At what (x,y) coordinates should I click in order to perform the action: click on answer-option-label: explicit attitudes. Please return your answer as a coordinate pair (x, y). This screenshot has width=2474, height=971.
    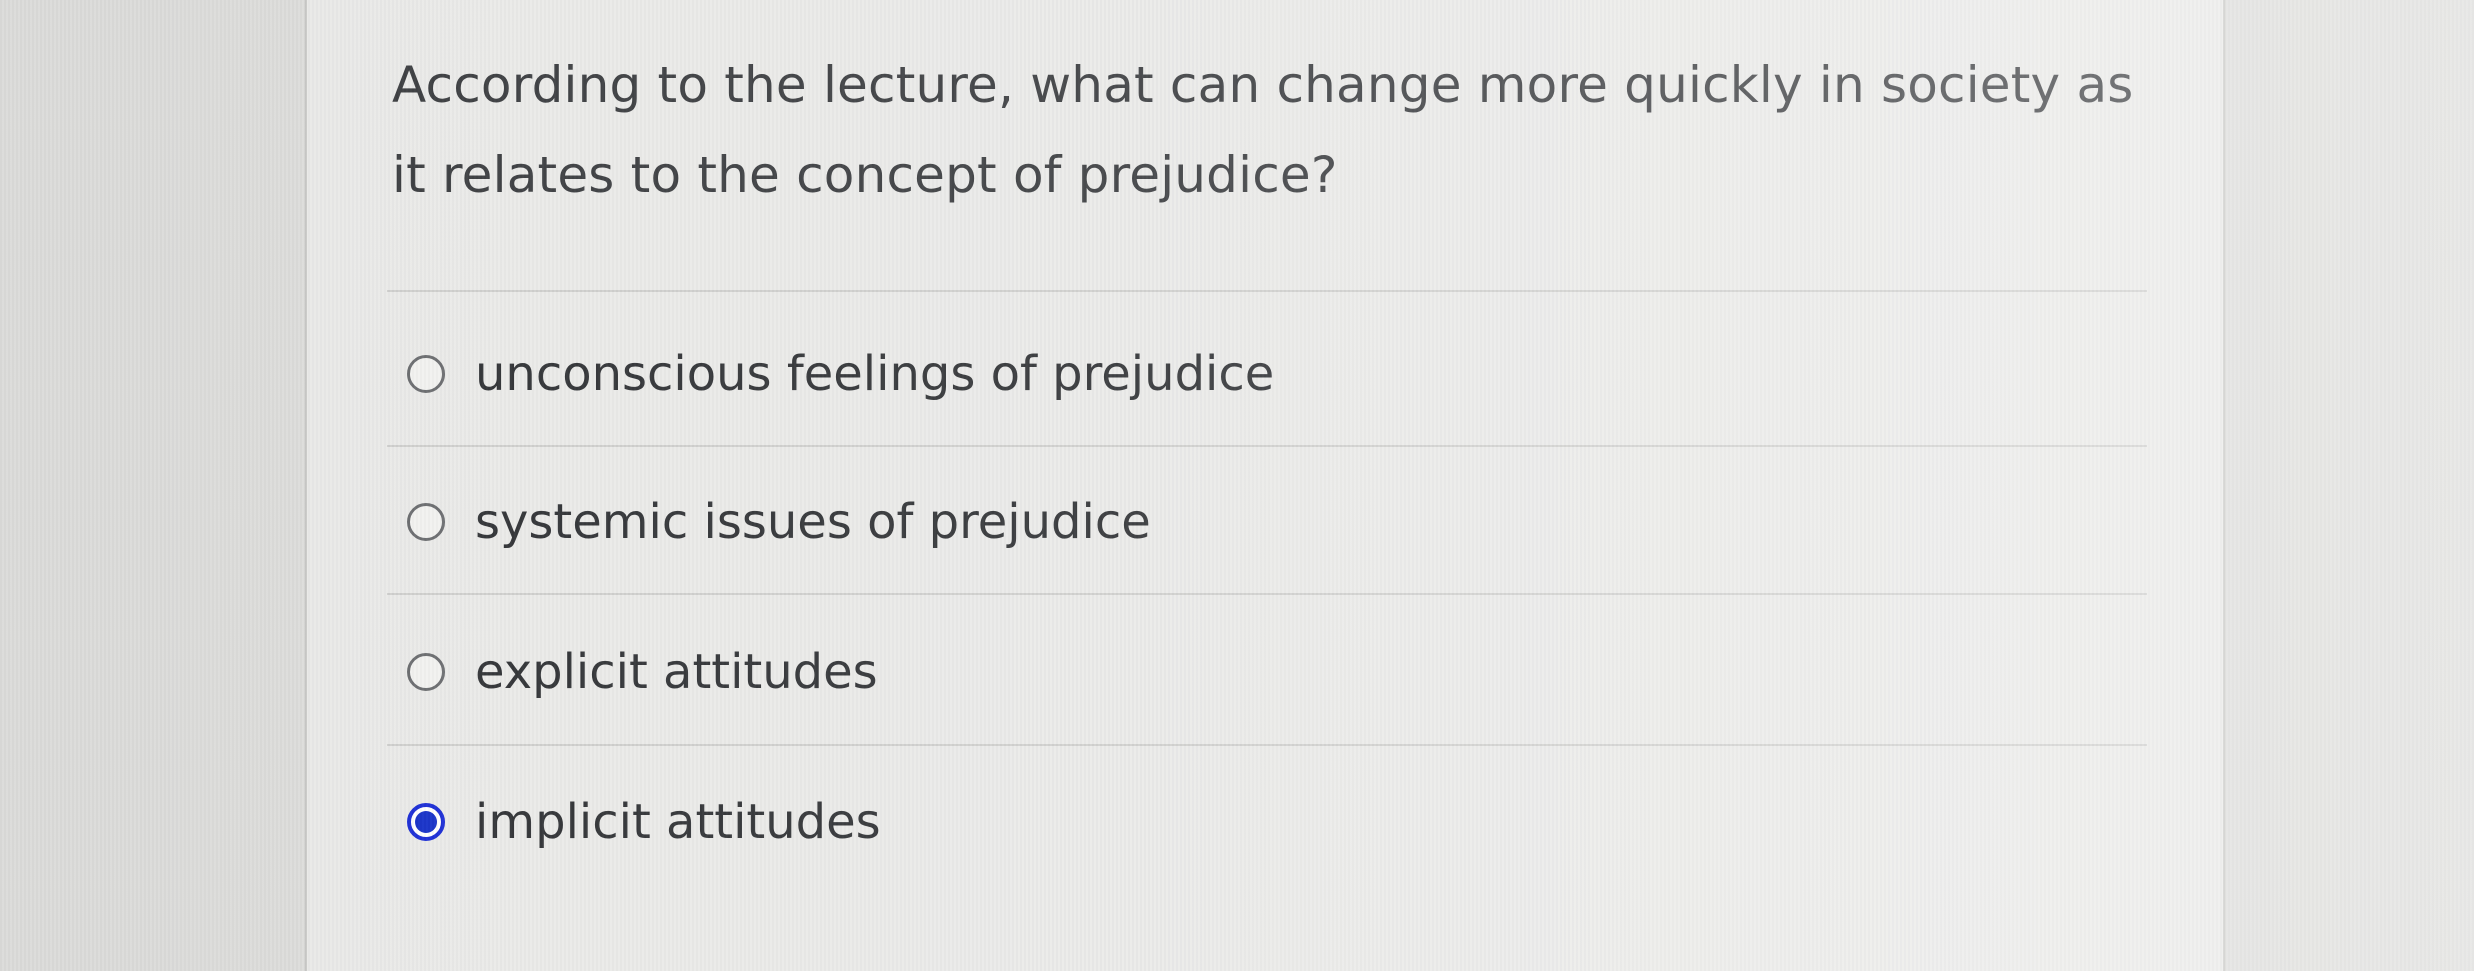
    Looking at the image, I should click on (676, 672).